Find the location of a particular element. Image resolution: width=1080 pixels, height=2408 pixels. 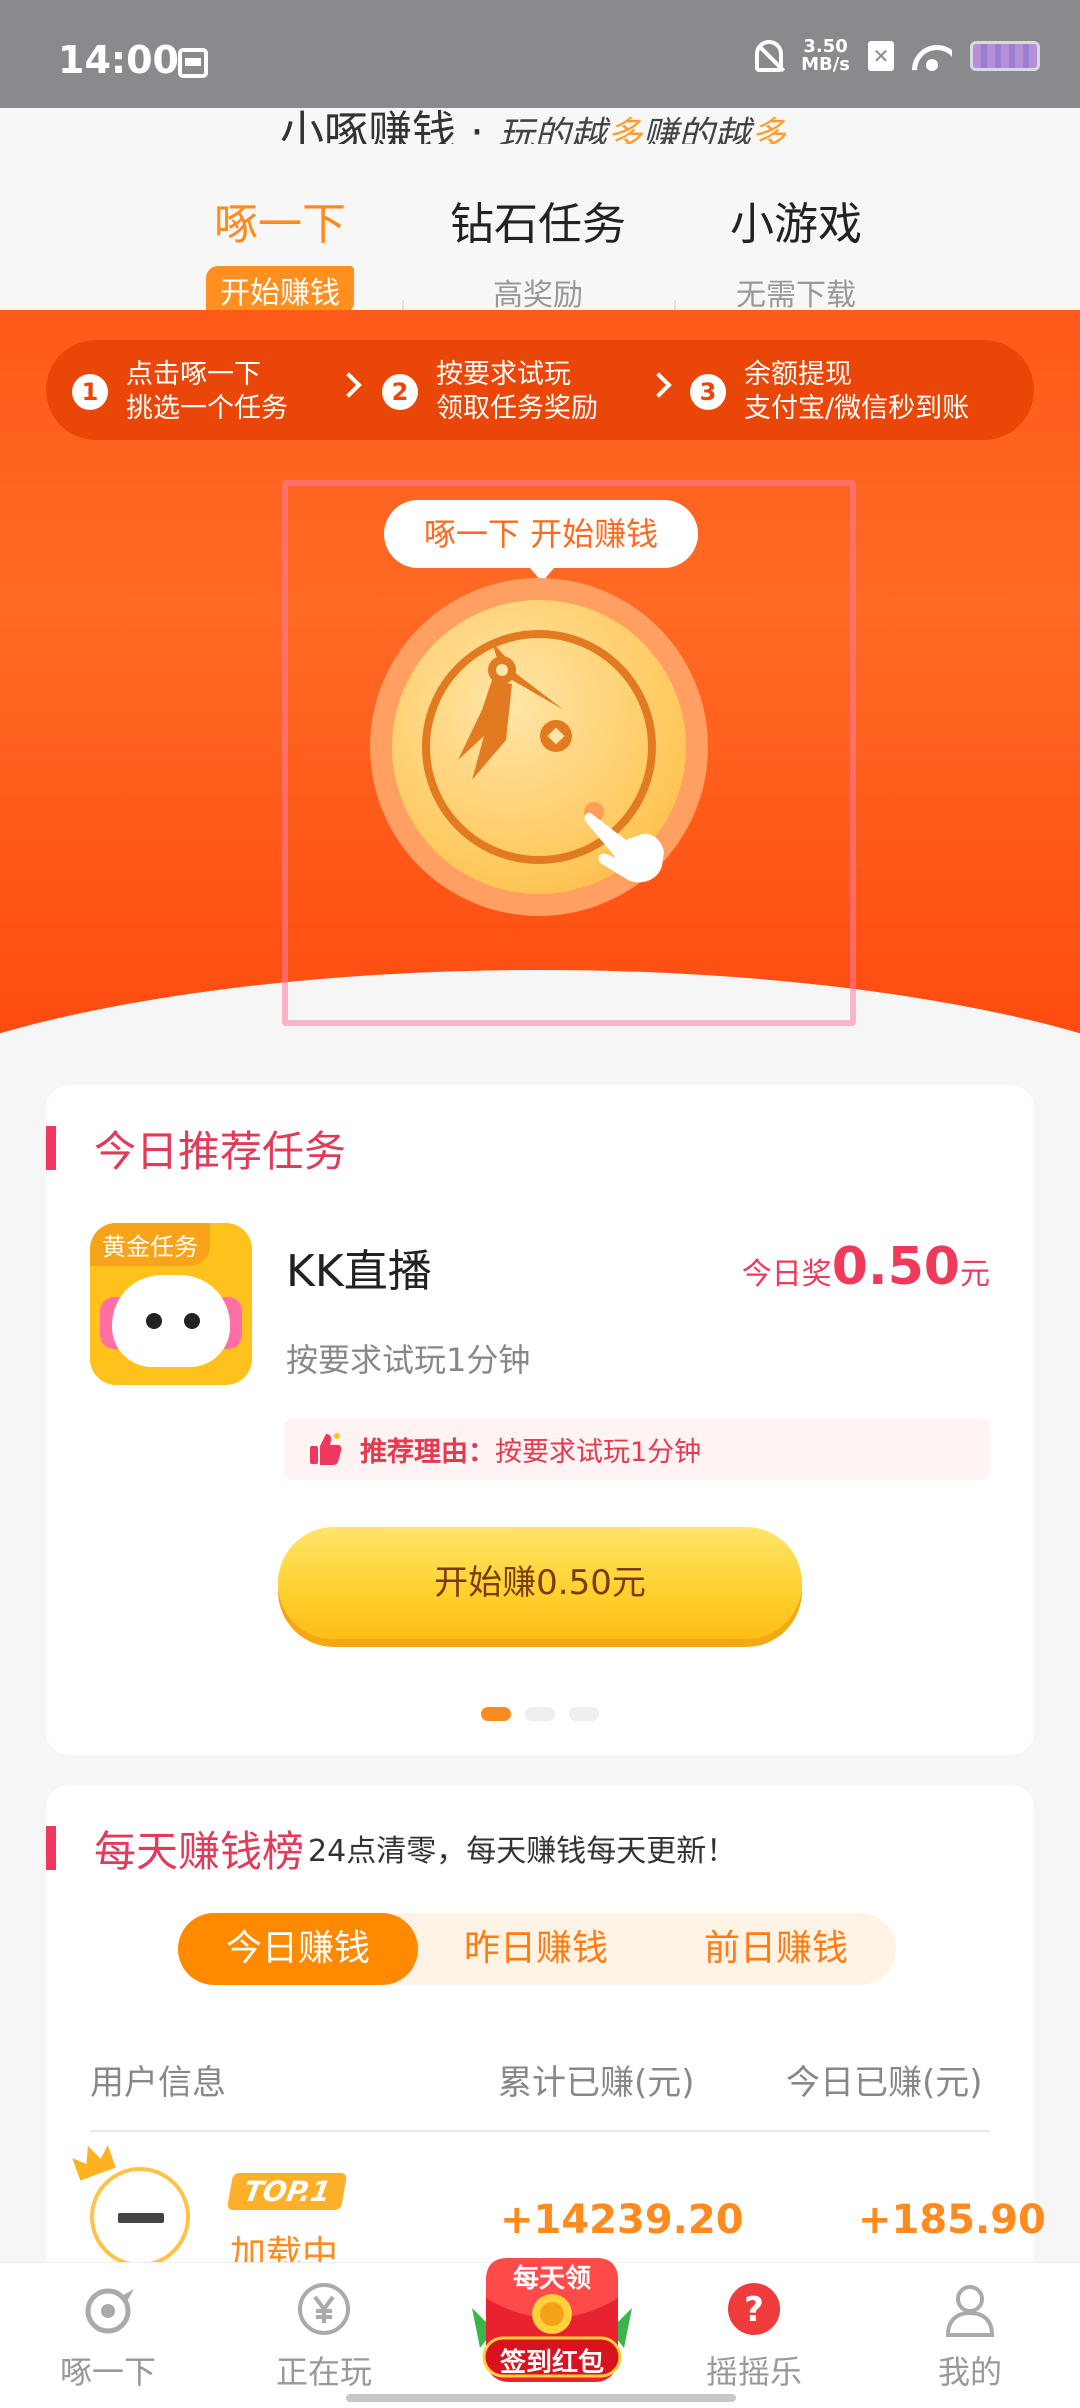

segment-today: 今日赚钱 is located at coordinates (298, 1949).